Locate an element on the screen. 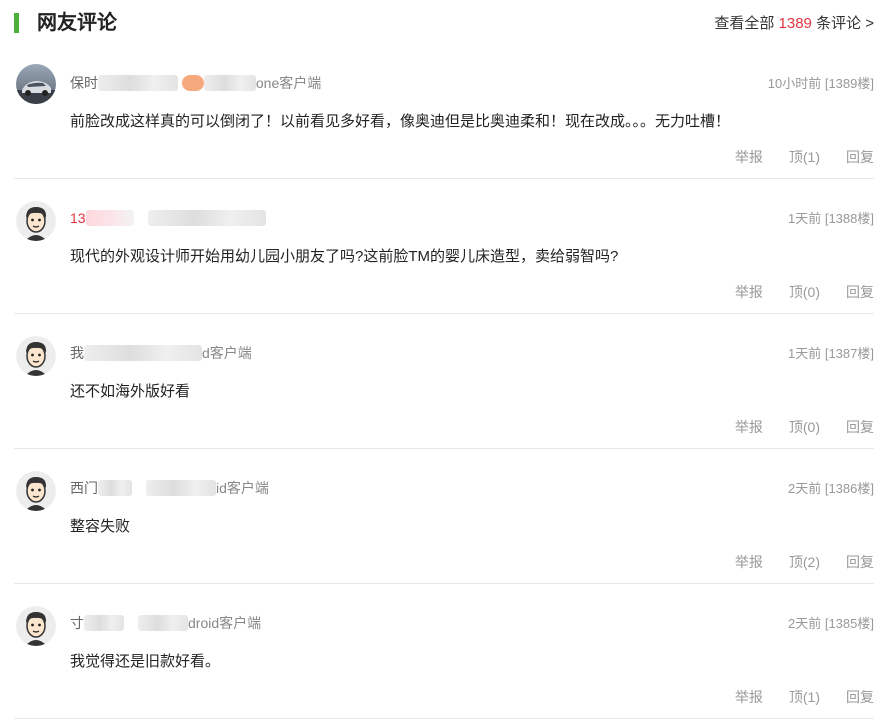  client-label: id客户端 is located at coordinates (242, 488).